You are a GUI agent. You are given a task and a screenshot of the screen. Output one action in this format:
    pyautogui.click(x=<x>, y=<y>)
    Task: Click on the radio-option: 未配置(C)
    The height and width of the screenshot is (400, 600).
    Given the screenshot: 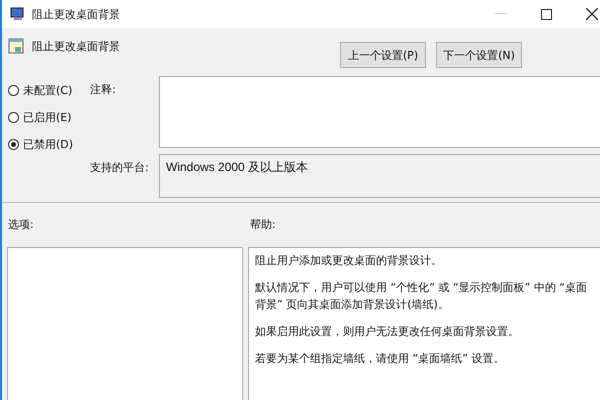 What is the action you would take?
    pyautogui.click(x=49, y=90)
    